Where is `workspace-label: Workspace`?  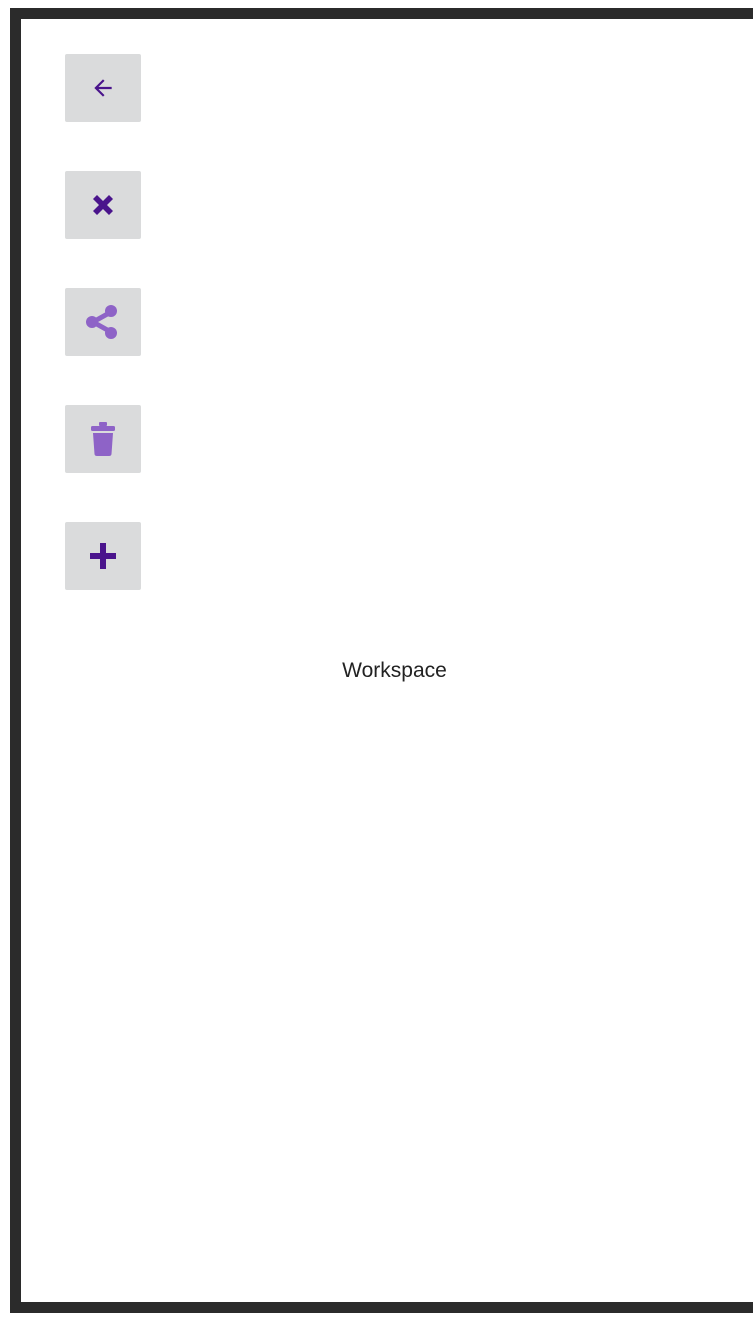 workspace-label: Workspace is located at coordinates (394, 670).